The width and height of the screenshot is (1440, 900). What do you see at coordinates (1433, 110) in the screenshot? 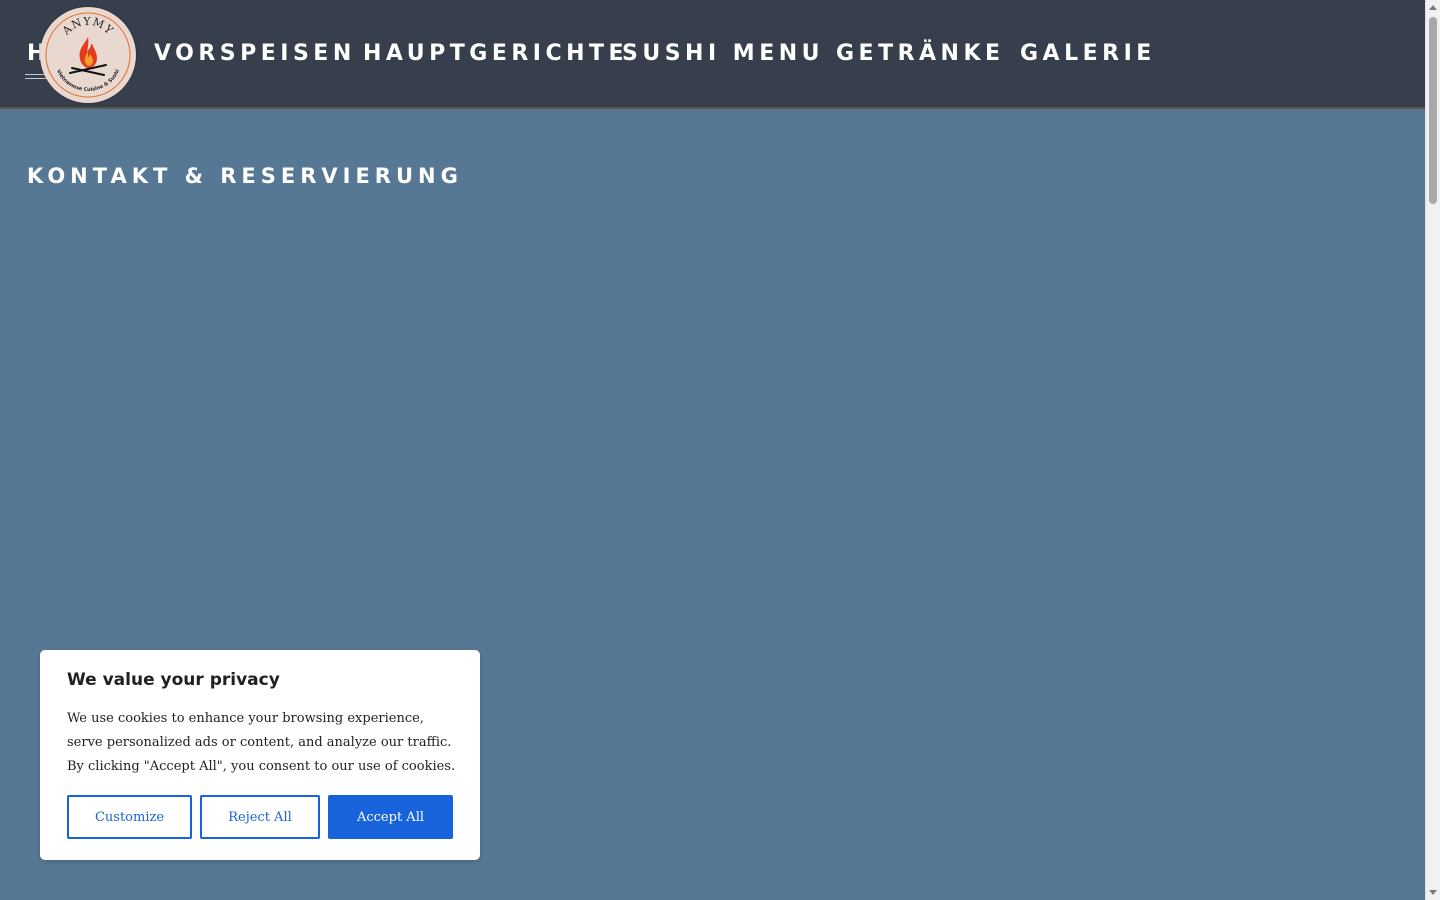
I see `scroll-thumb` at bounding box center [1433, 110].